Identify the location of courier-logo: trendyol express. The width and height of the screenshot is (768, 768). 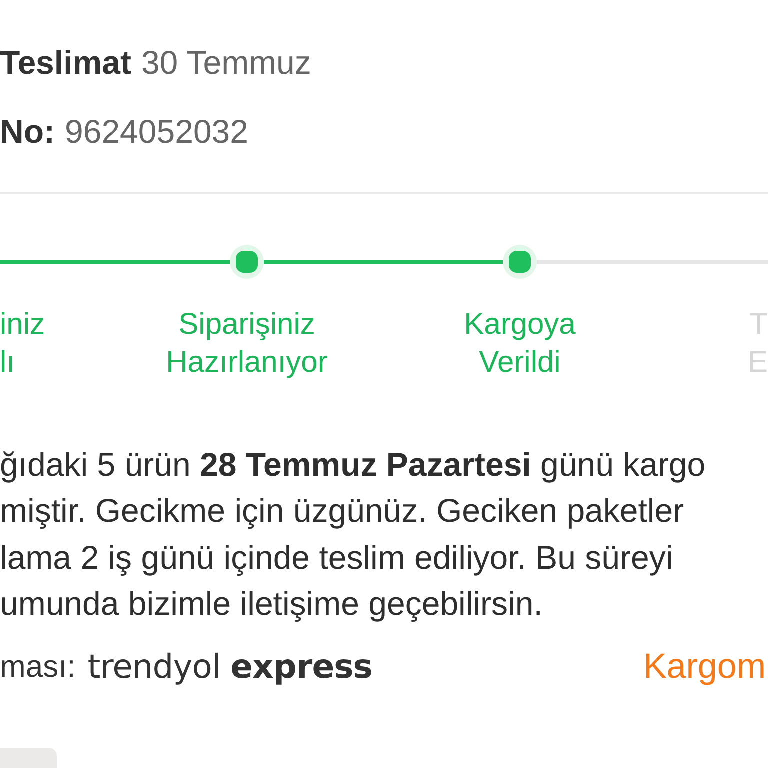
(230, 667).